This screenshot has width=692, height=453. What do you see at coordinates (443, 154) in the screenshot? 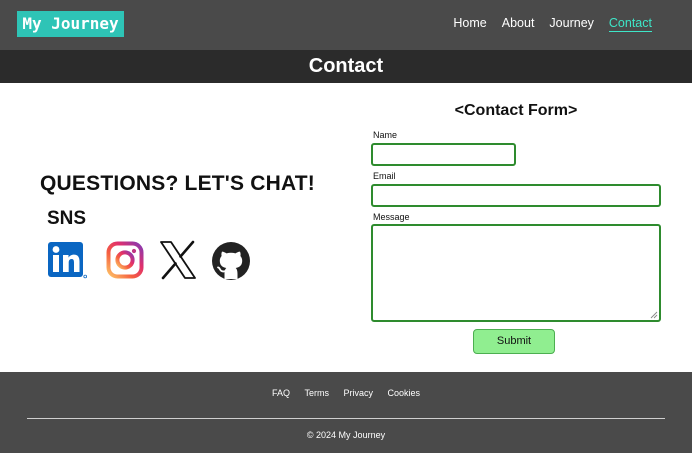
I see `name-input` at bounding box center [443, 154].